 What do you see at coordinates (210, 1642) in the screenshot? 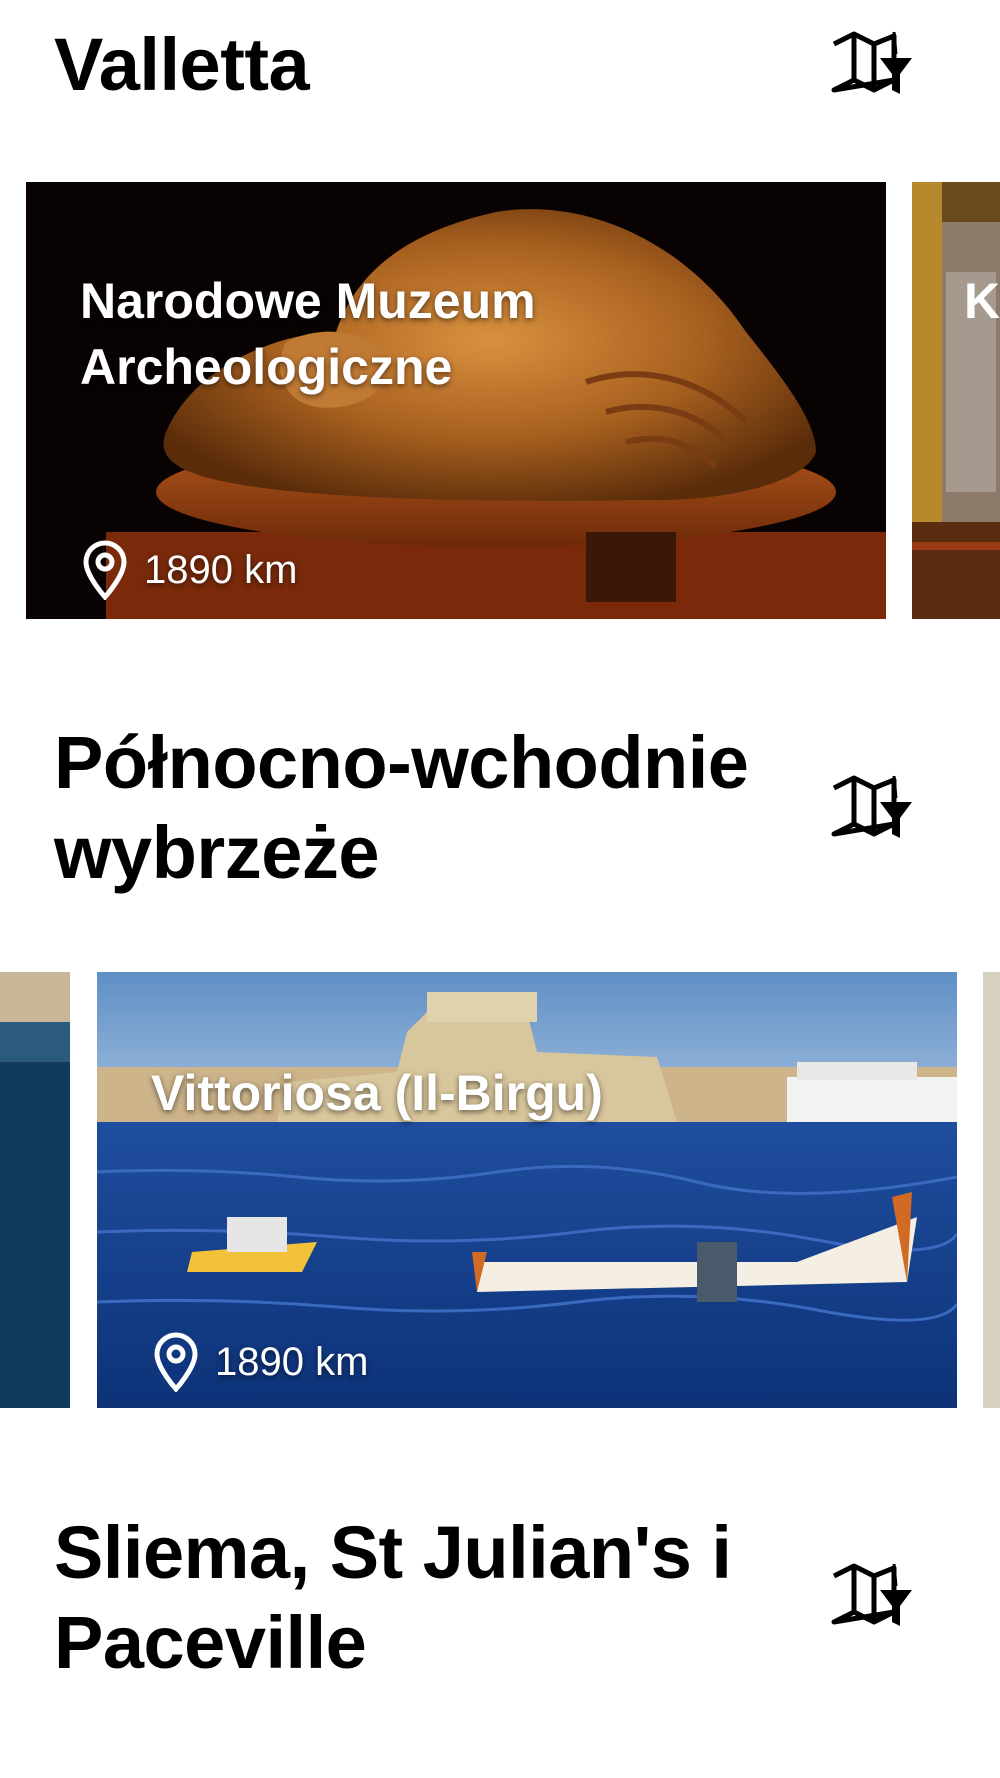
I see `section-title-line-2: Paceville` at bounding box center [210, 1642].